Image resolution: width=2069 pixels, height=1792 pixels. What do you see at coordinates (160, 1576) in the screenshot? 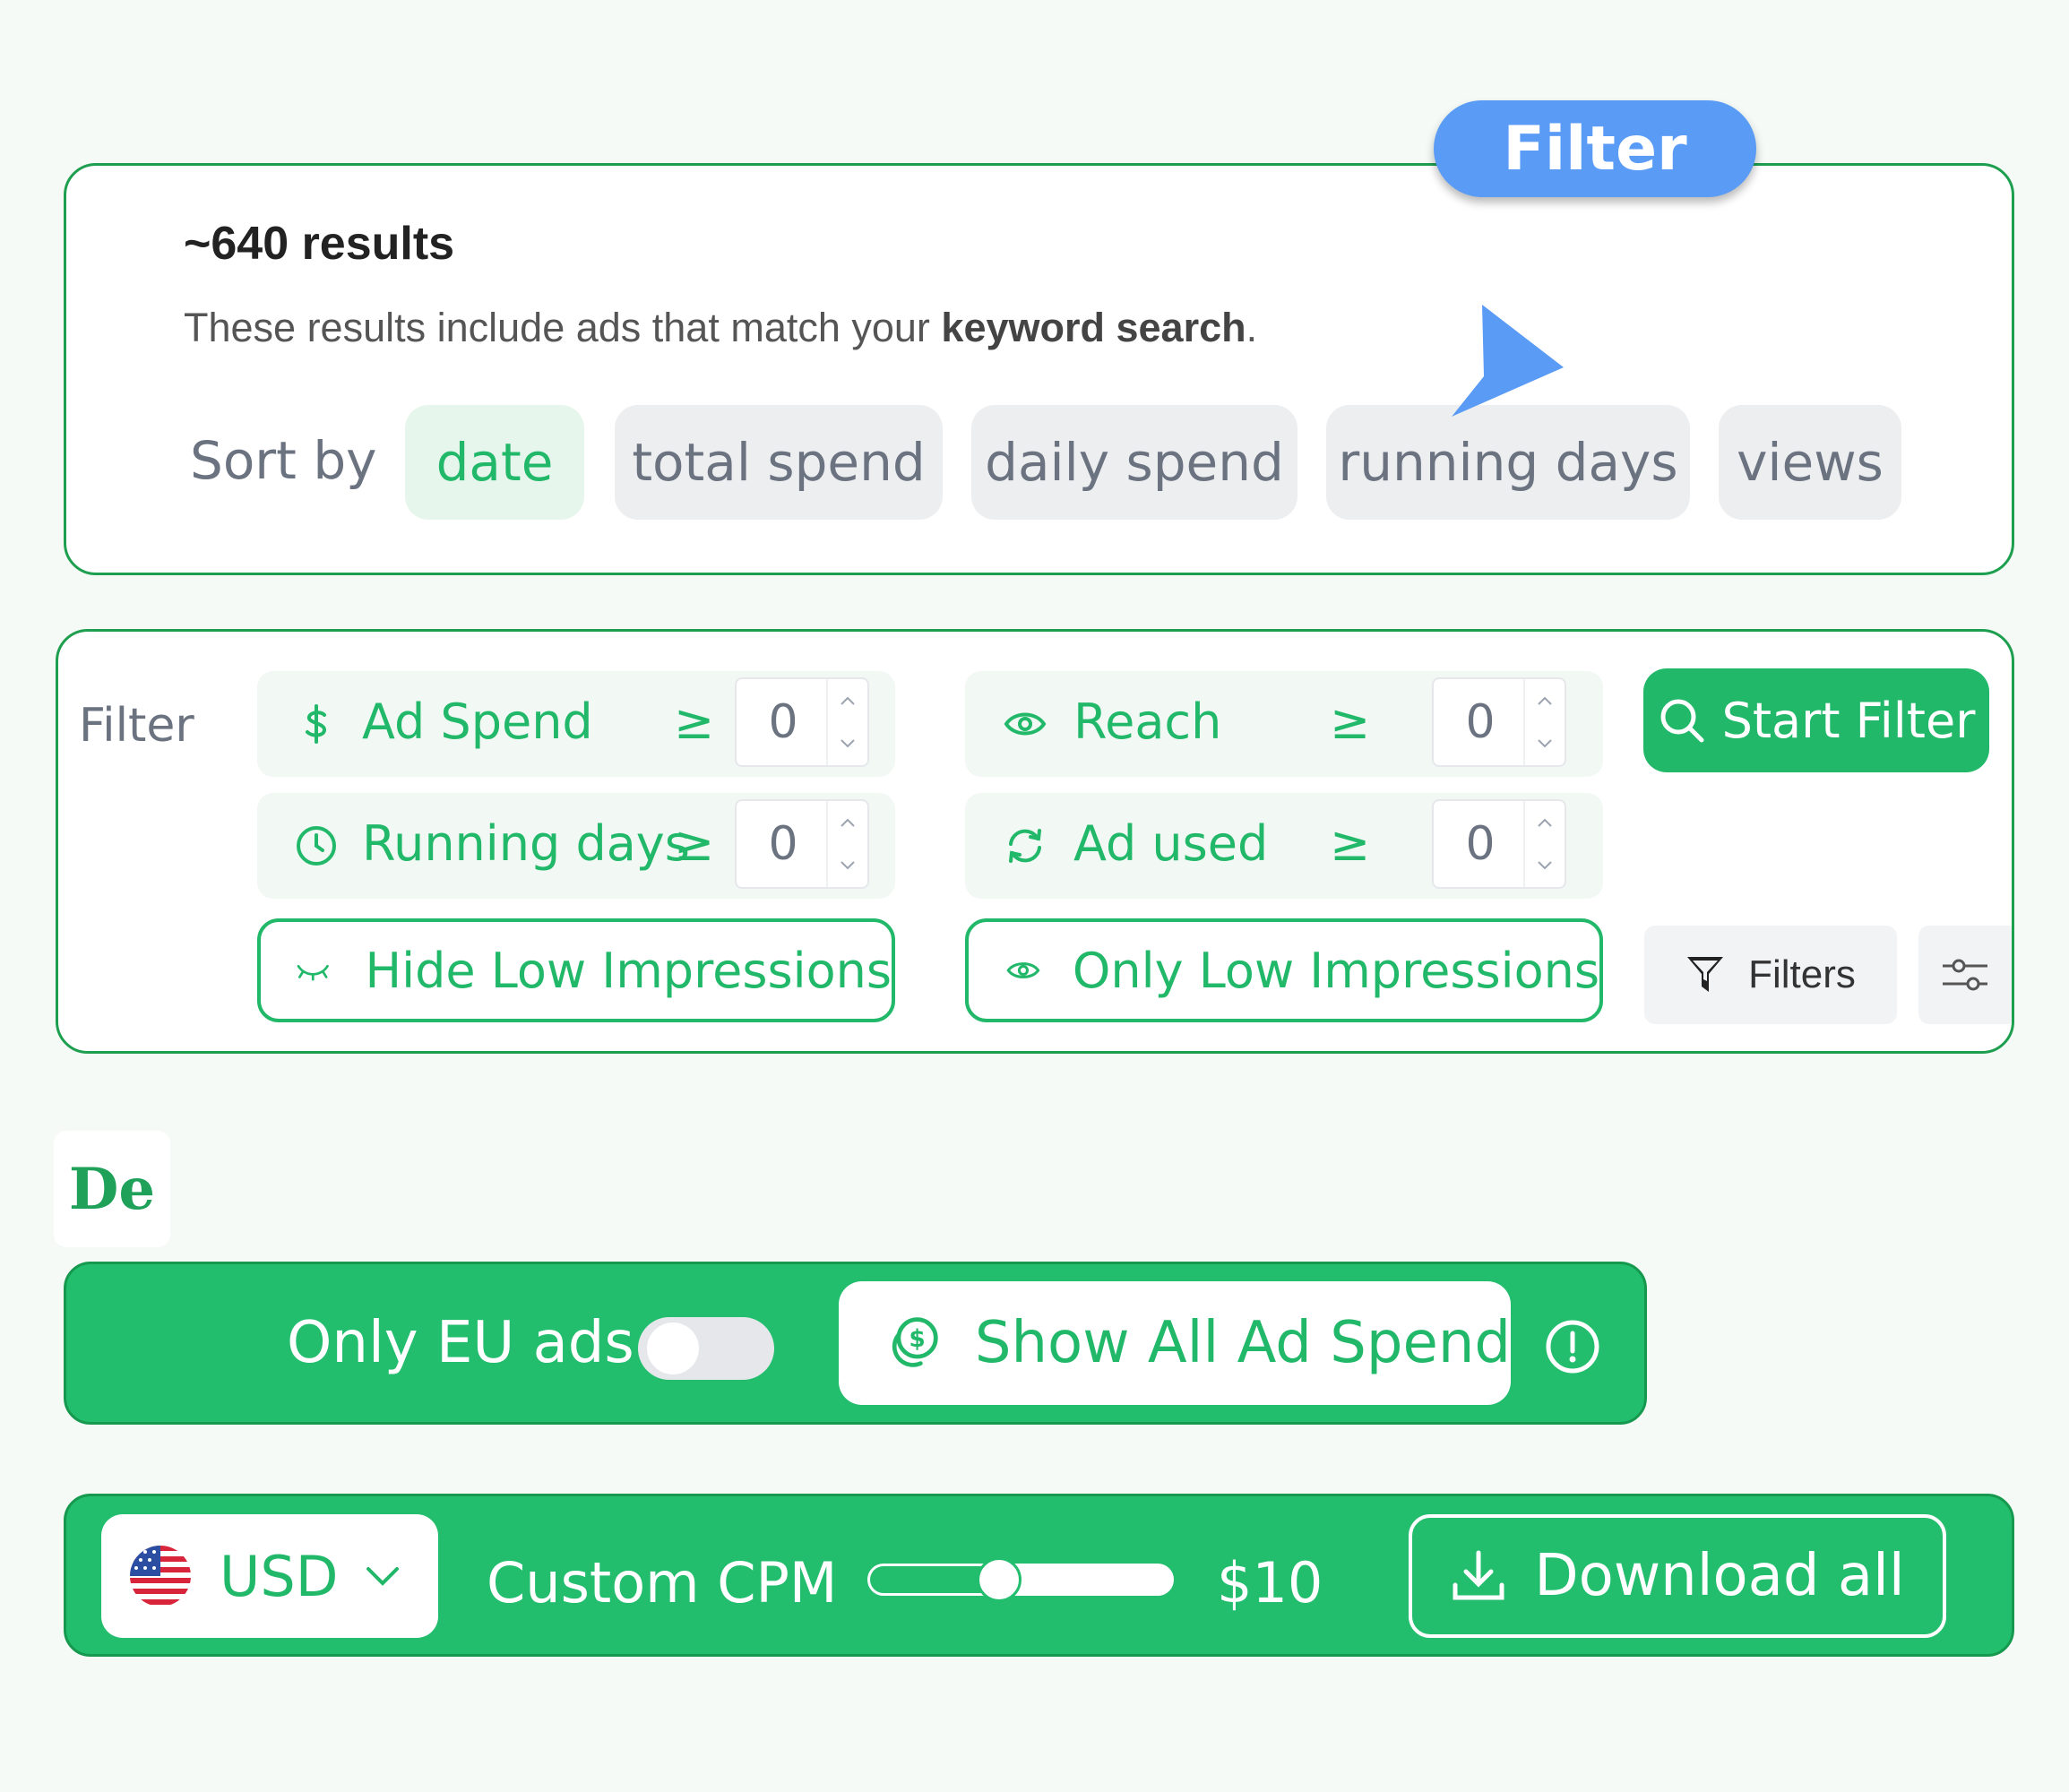
I see `us-flag-icon` at bounding box center [160, 1576].